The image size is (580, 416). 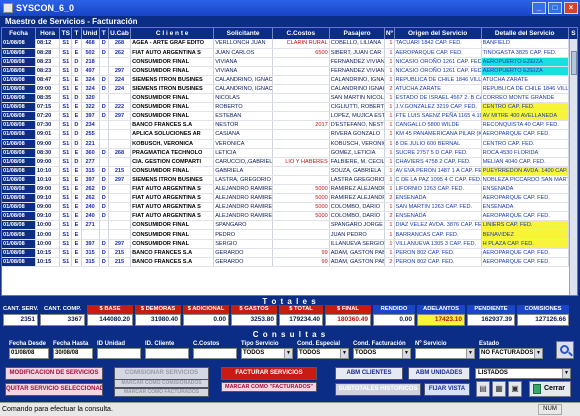 What do you see at coordinates (161, 392) in the screenshot?
I see `mark-invoiced-alt-button: MARCAR COMO FACTURADOS` at bounding box center [161, 392].